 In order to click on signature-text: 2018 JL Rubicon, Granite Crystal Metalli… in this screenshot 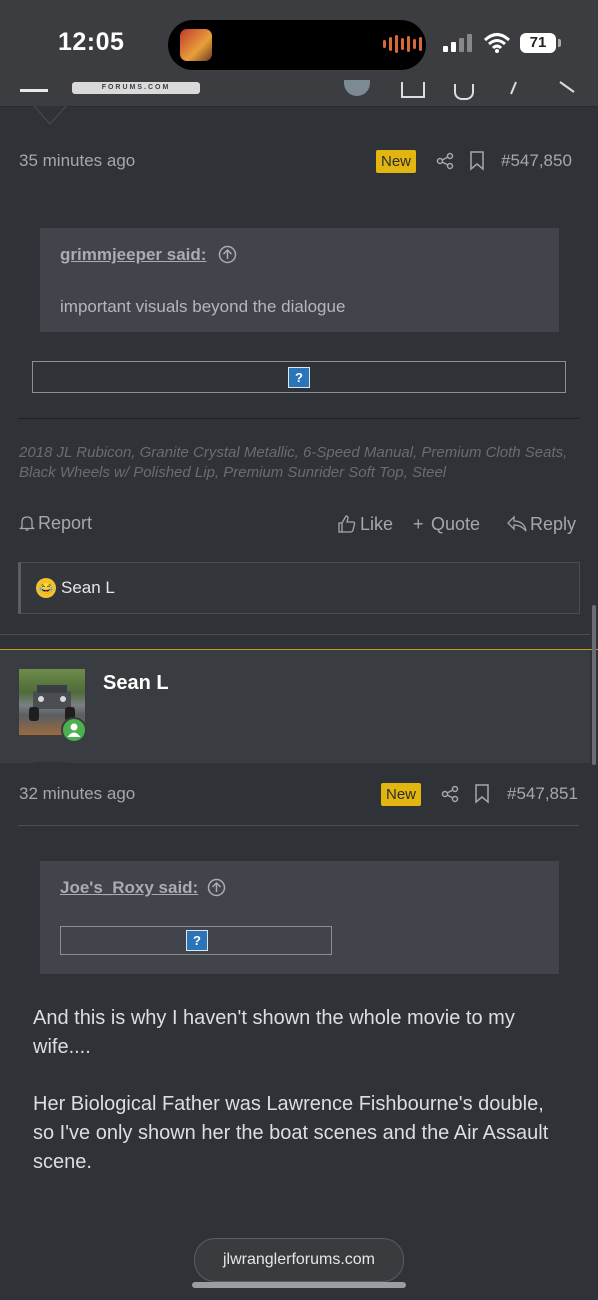, I will do `click(293, 462)`.